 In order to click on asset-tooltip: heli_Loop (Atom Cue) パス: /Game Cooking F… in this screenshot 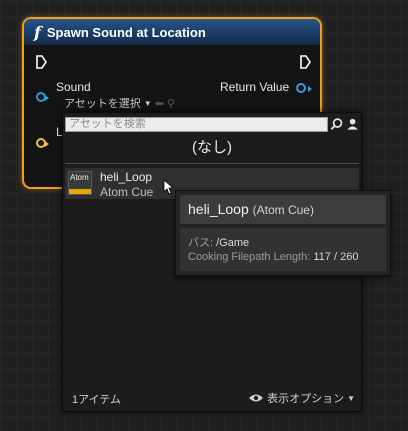, I will do `click(283, 233)`.